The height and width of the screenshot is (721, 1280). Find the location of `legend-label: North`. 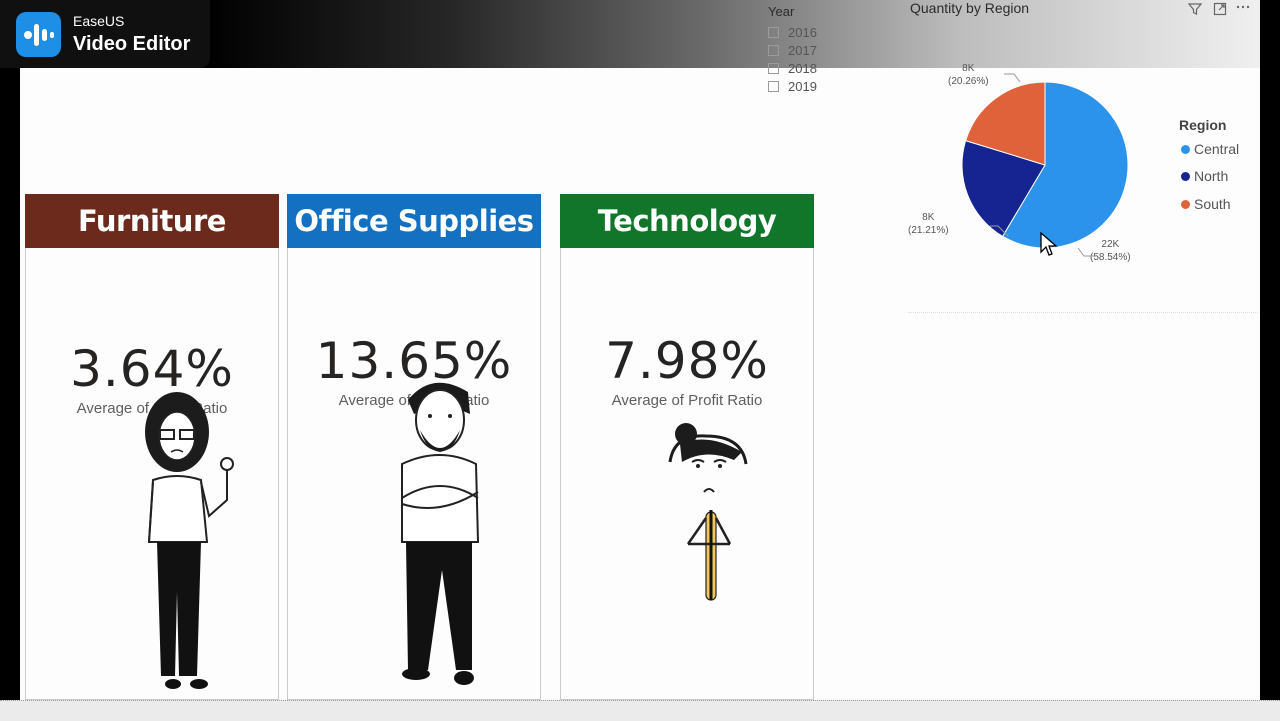

legend-label: North is located at coordinates (1211, 176).